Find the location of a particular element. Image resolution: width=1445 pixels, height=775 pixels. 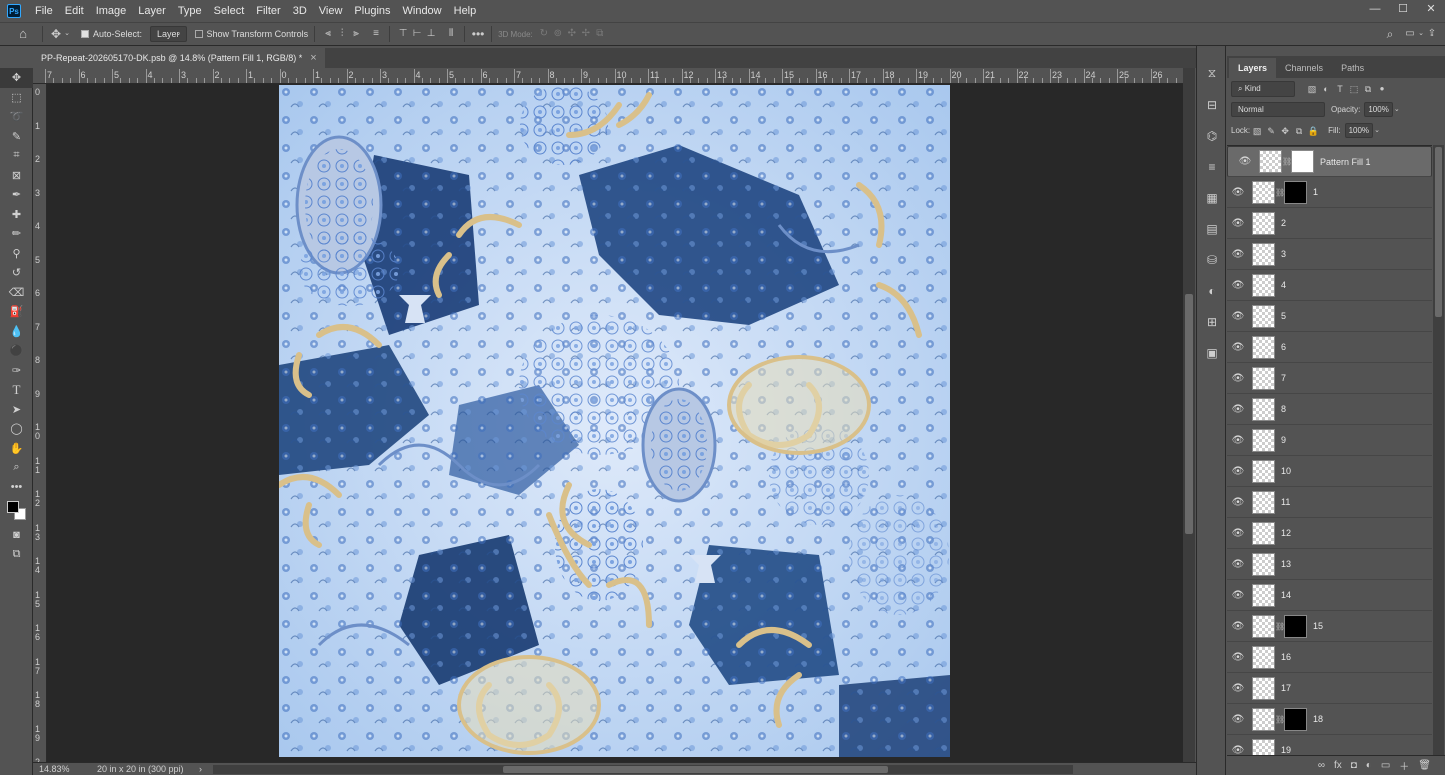

move-tool-preset-icon: ✥ is located at coordinates (56, 34).